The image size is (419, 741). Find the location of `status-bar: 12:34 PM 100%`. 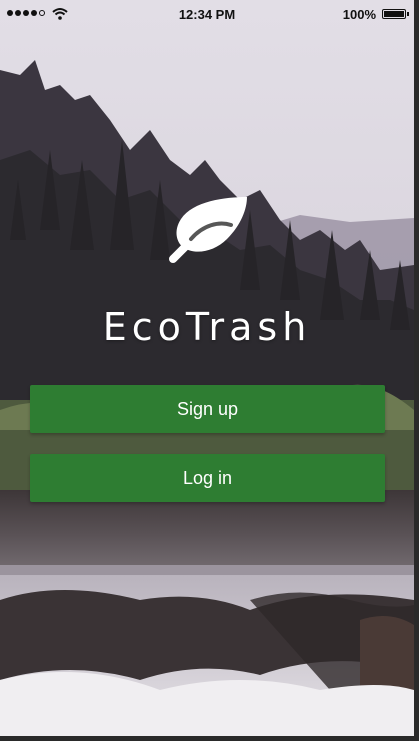

status-bar: 12:34 PM 100% is located at coordinates (207, 15).